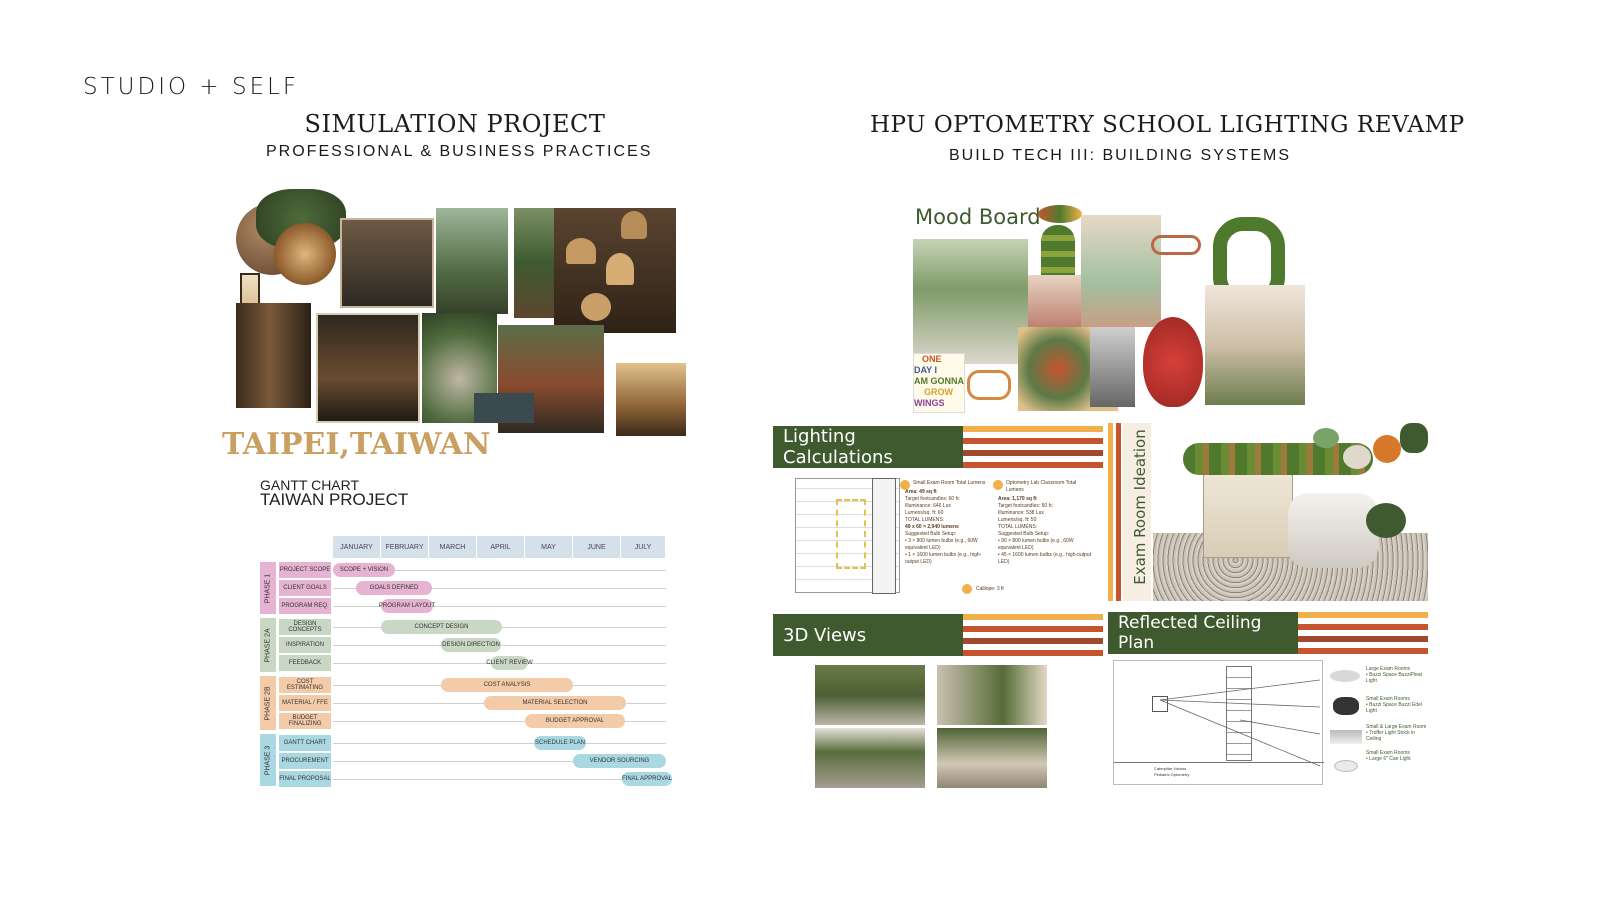  What do you see at coordinates (924, 513) in the screenshot?
I see `calc-left-line: Lumens/sq. ft: 60` at bounding box center [924, 513].